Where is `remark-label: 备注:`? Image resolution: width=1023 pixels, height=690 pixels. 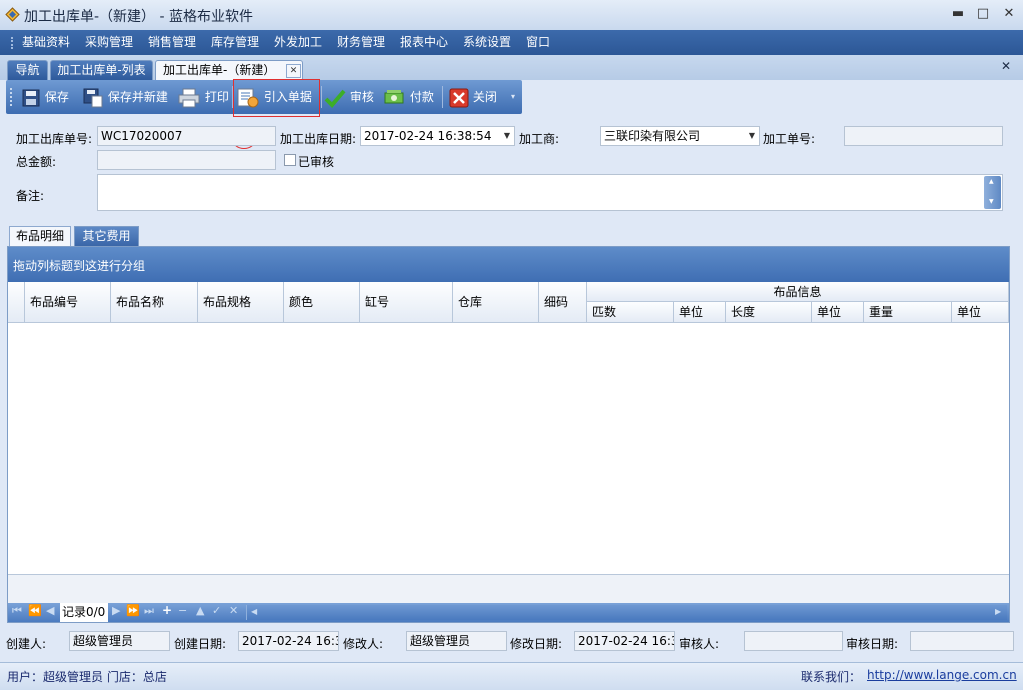
remark-label: 备注: is located at coordinates (30, 196).